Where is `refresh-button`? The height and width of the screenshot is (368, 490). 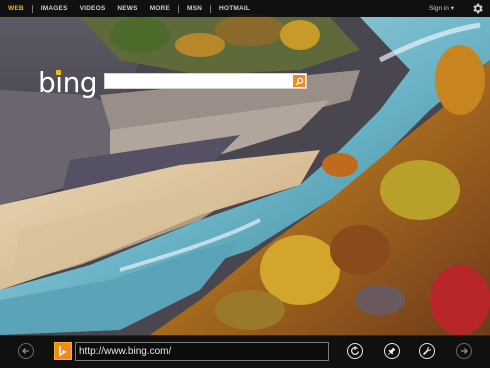 refresh-button is located at coordinates (355, 351).